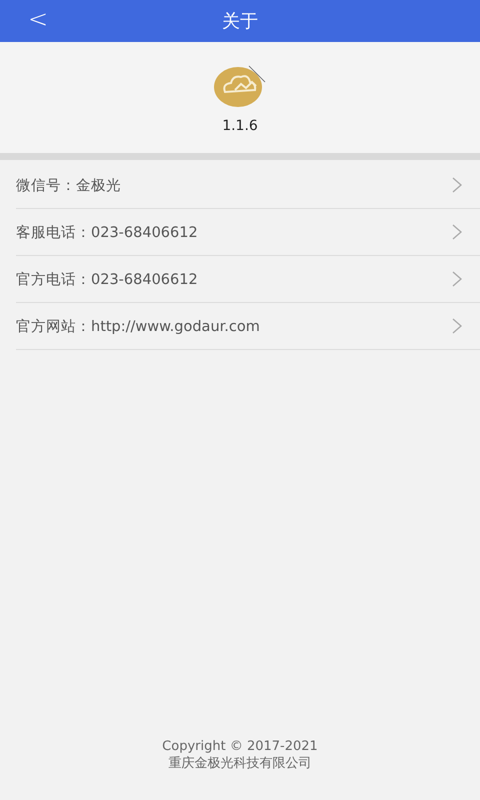  I want to click on info-label: 微信号：金极光, so click(68, 185).